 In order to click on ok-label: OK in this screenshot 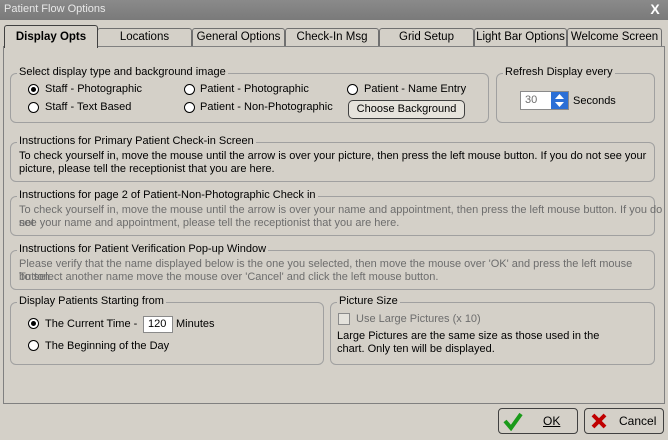, I will do `click(552, 421)`.